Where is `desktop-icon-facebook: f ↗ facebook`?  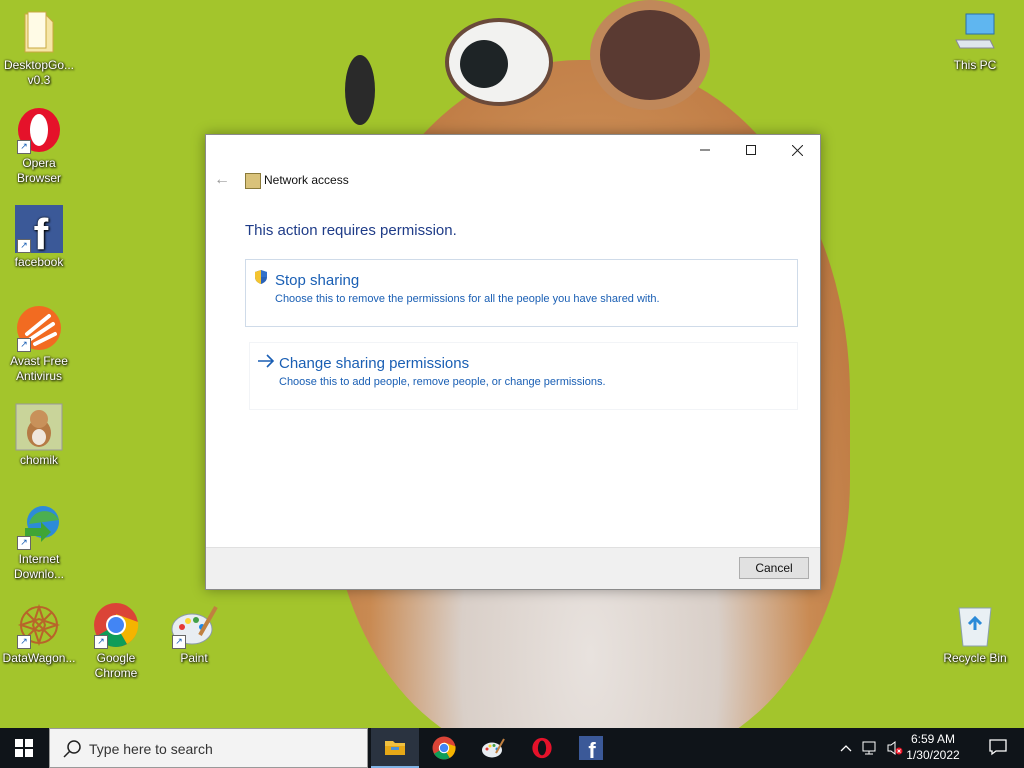
desktop-icon-facebook: f ↗ facebook is located at coordinates (39, 237).